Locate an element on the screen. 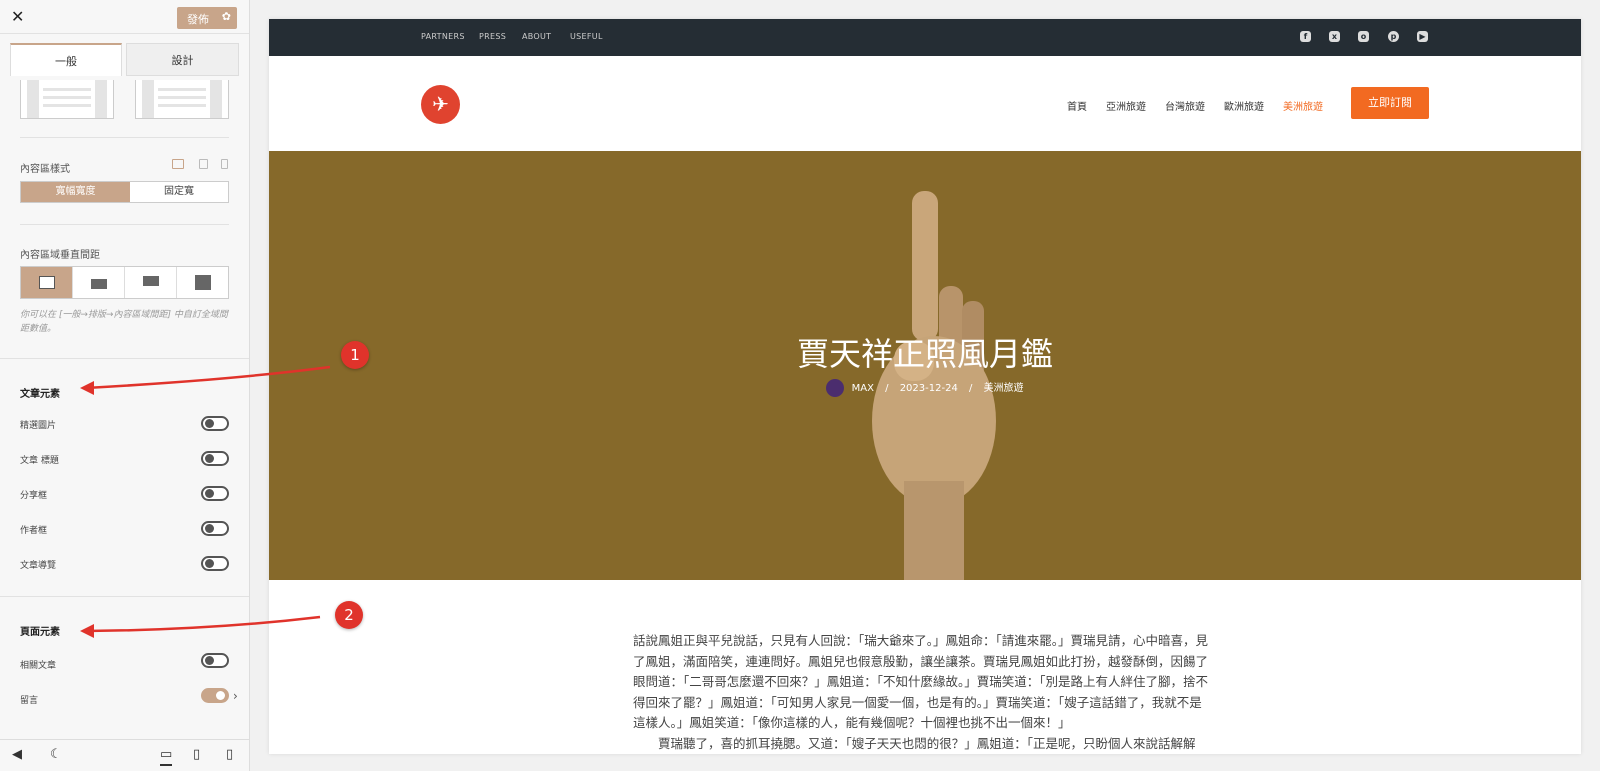  desktop-preview-icon: ▭ is located at coordinates (166, 756).